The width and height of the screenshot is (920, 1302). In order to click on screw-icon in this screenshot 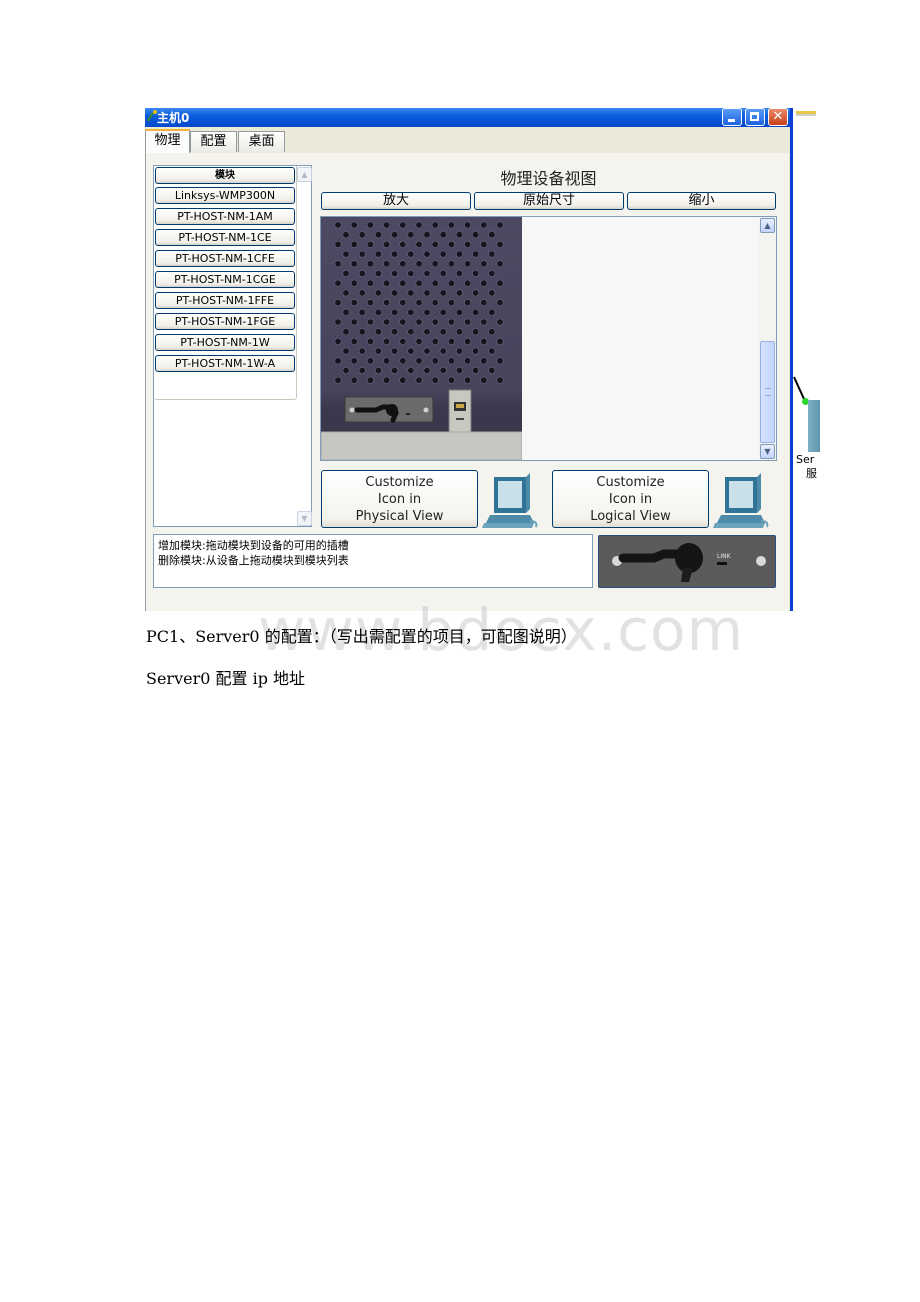, I will do `click(761, 561)`.